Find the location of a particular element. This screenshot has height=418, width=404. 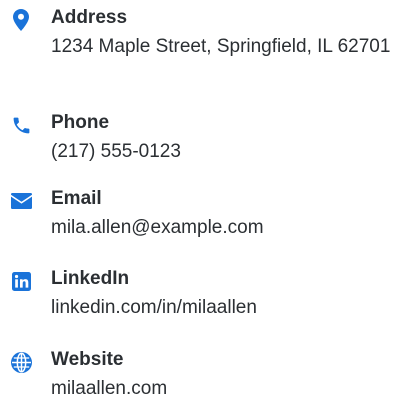

linkedin-label: LinkedIn is located at coordinates (90, 278).